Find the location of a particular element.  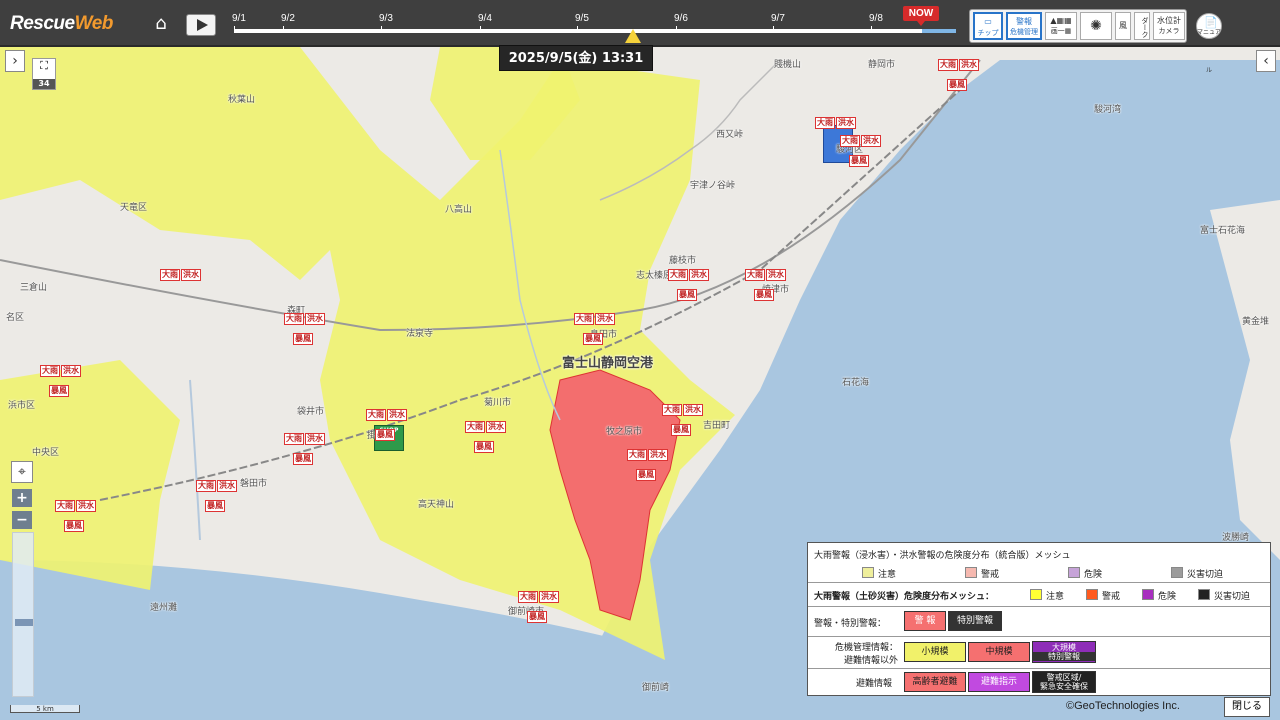

zoom-slider-thumb is located at coordinates (24, 622).